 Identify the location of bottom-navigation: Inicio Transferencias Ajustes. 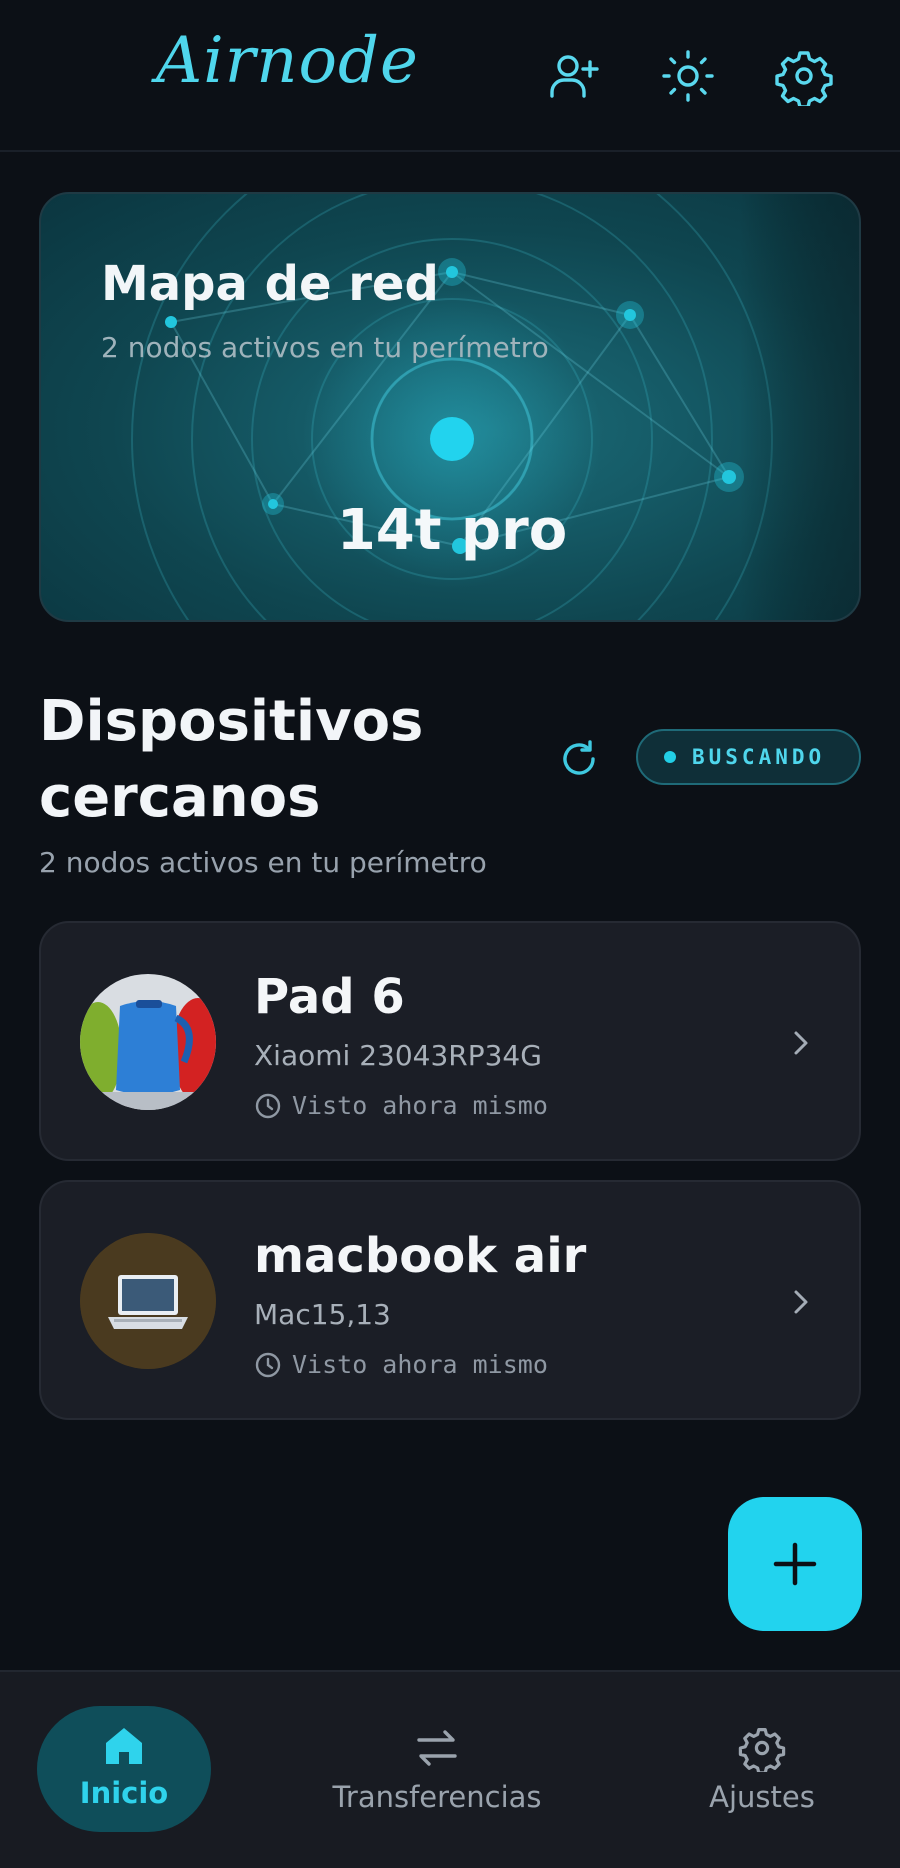
(450, 1769).